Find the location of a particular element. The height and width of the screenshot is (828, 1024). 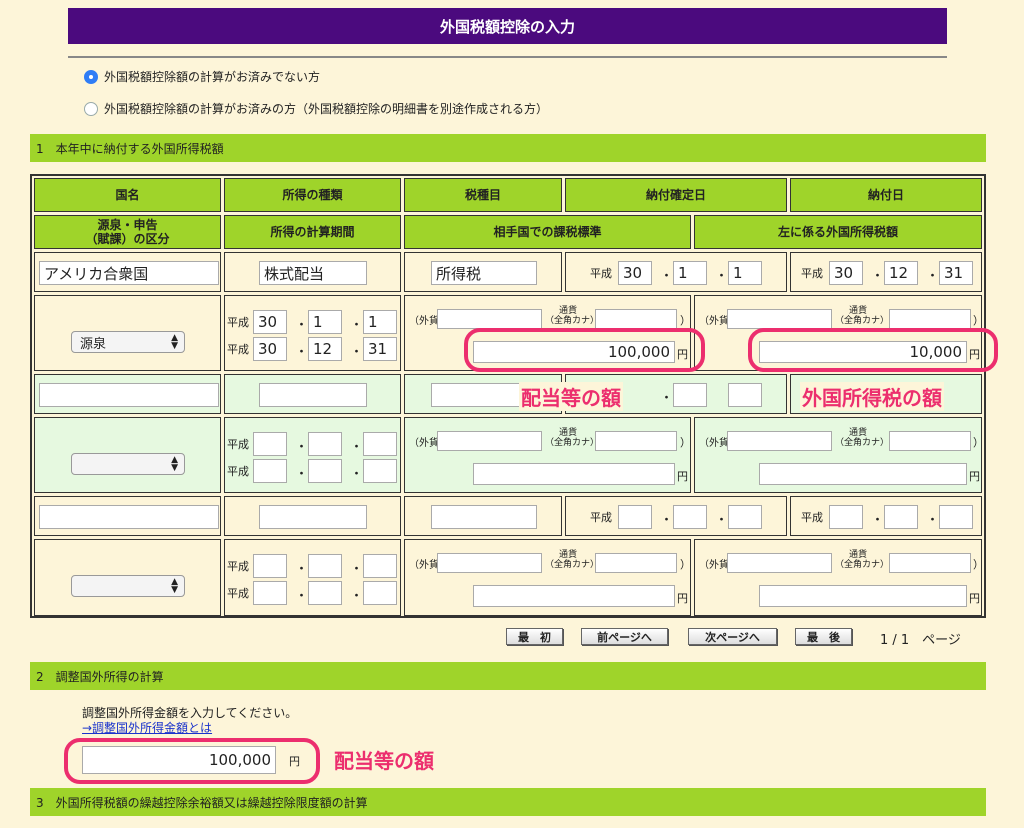

payment-day-input: 1 is located at coordinates (745, 273).